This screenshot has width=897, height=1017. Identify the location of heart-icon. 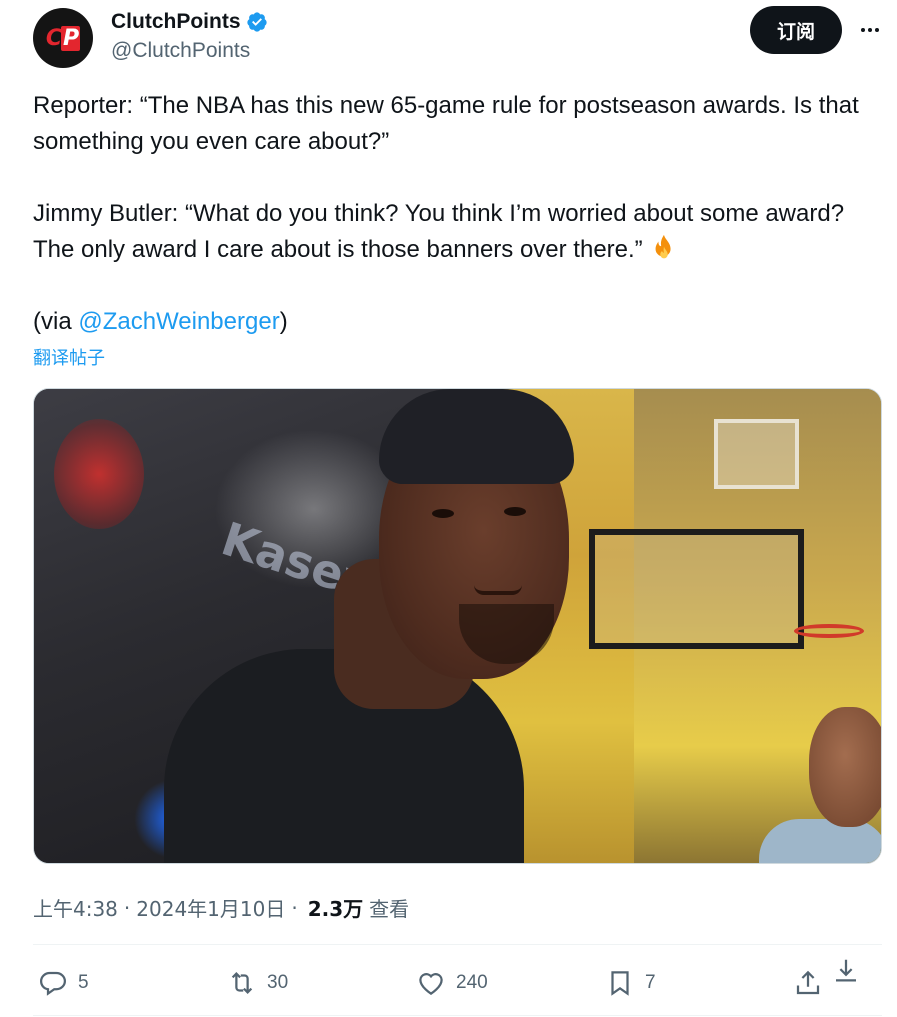
(431, 984).